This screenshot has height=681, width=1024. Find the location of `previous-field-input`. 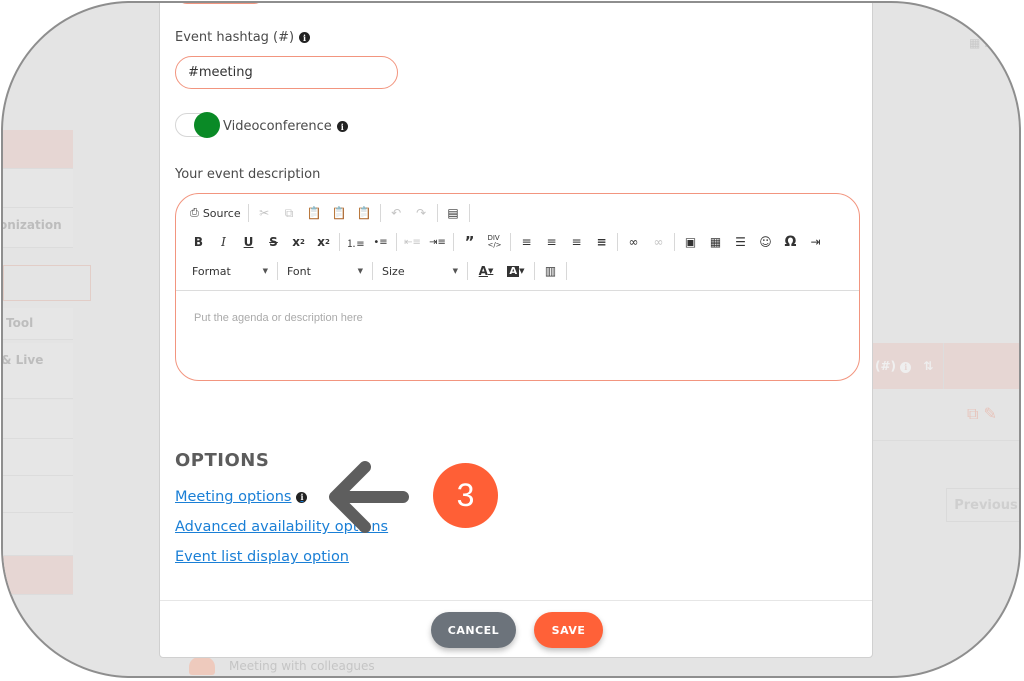

previous-field-input is located at coordinates (220, 3).